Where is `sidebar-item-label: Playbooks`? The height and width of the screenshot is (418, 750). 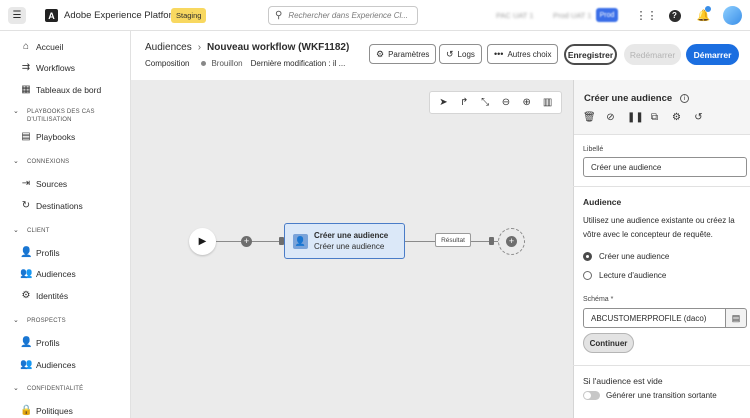
sidebar-item-label: Playbooks is located at coordinates (56, 136).